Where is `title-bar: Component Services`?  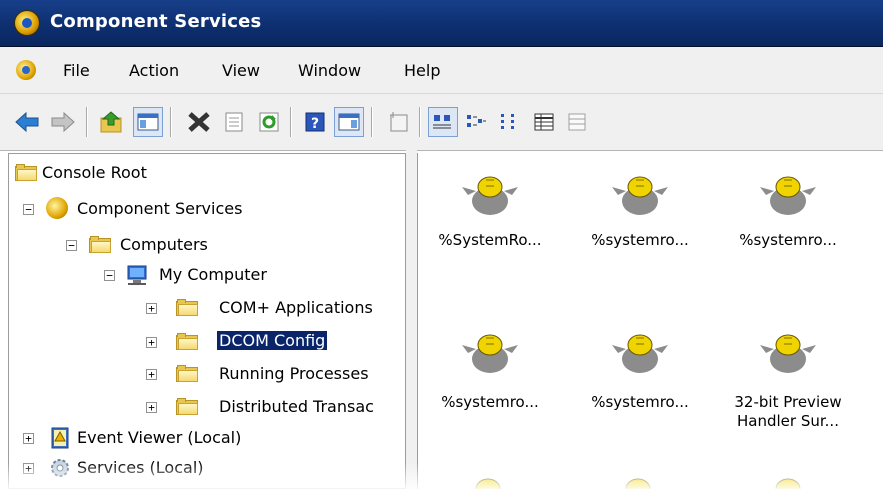
title-bar: Component Services is located at coordinates (441, 23).